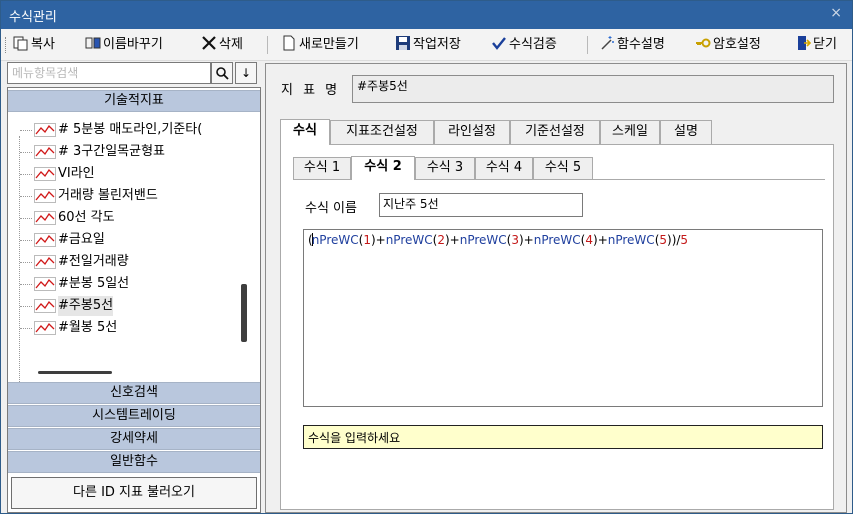 This screenshot has width=853, height=514. I want to click on tree-item-label: #금요일, so click(81, 239).